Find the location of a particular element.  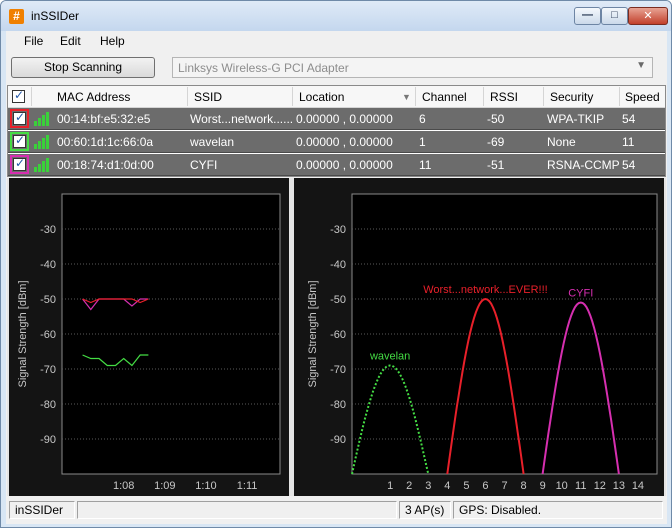

minimize-button: — is located at coordinates (587, 16).